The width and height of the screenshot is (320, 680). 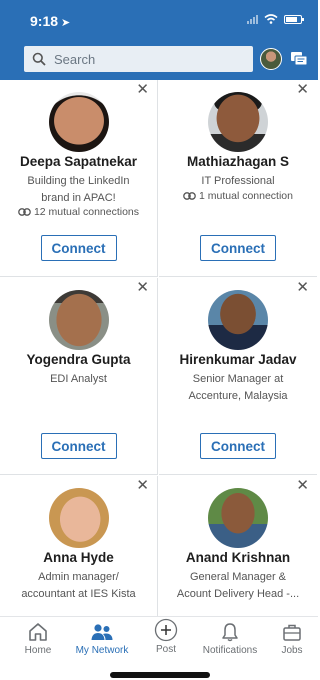 I want to click on signal-icon, so click(x=252, y=19).